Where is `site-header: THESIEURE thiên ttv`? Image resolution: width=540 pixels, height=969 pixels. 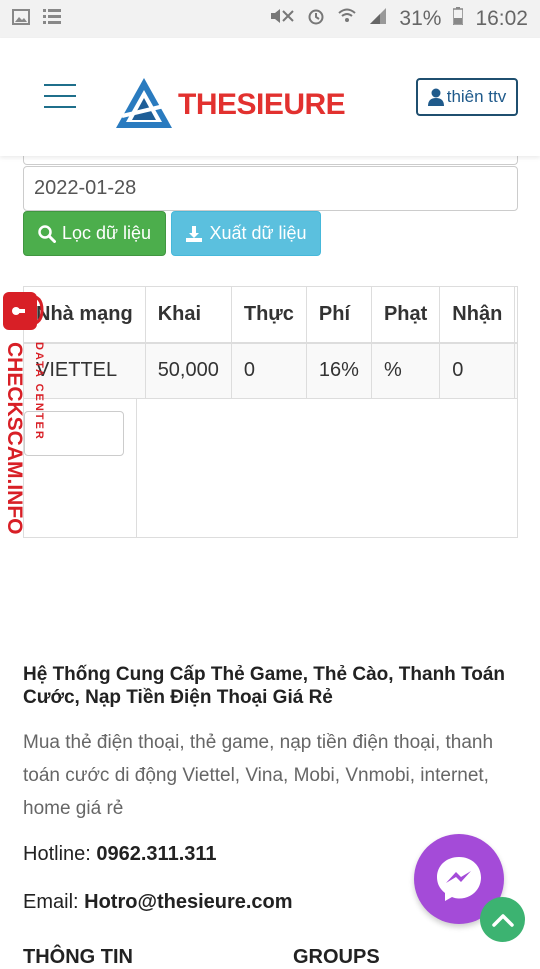 site-header: THESIEURE thiên ttv is located at coordinates (270, 97).